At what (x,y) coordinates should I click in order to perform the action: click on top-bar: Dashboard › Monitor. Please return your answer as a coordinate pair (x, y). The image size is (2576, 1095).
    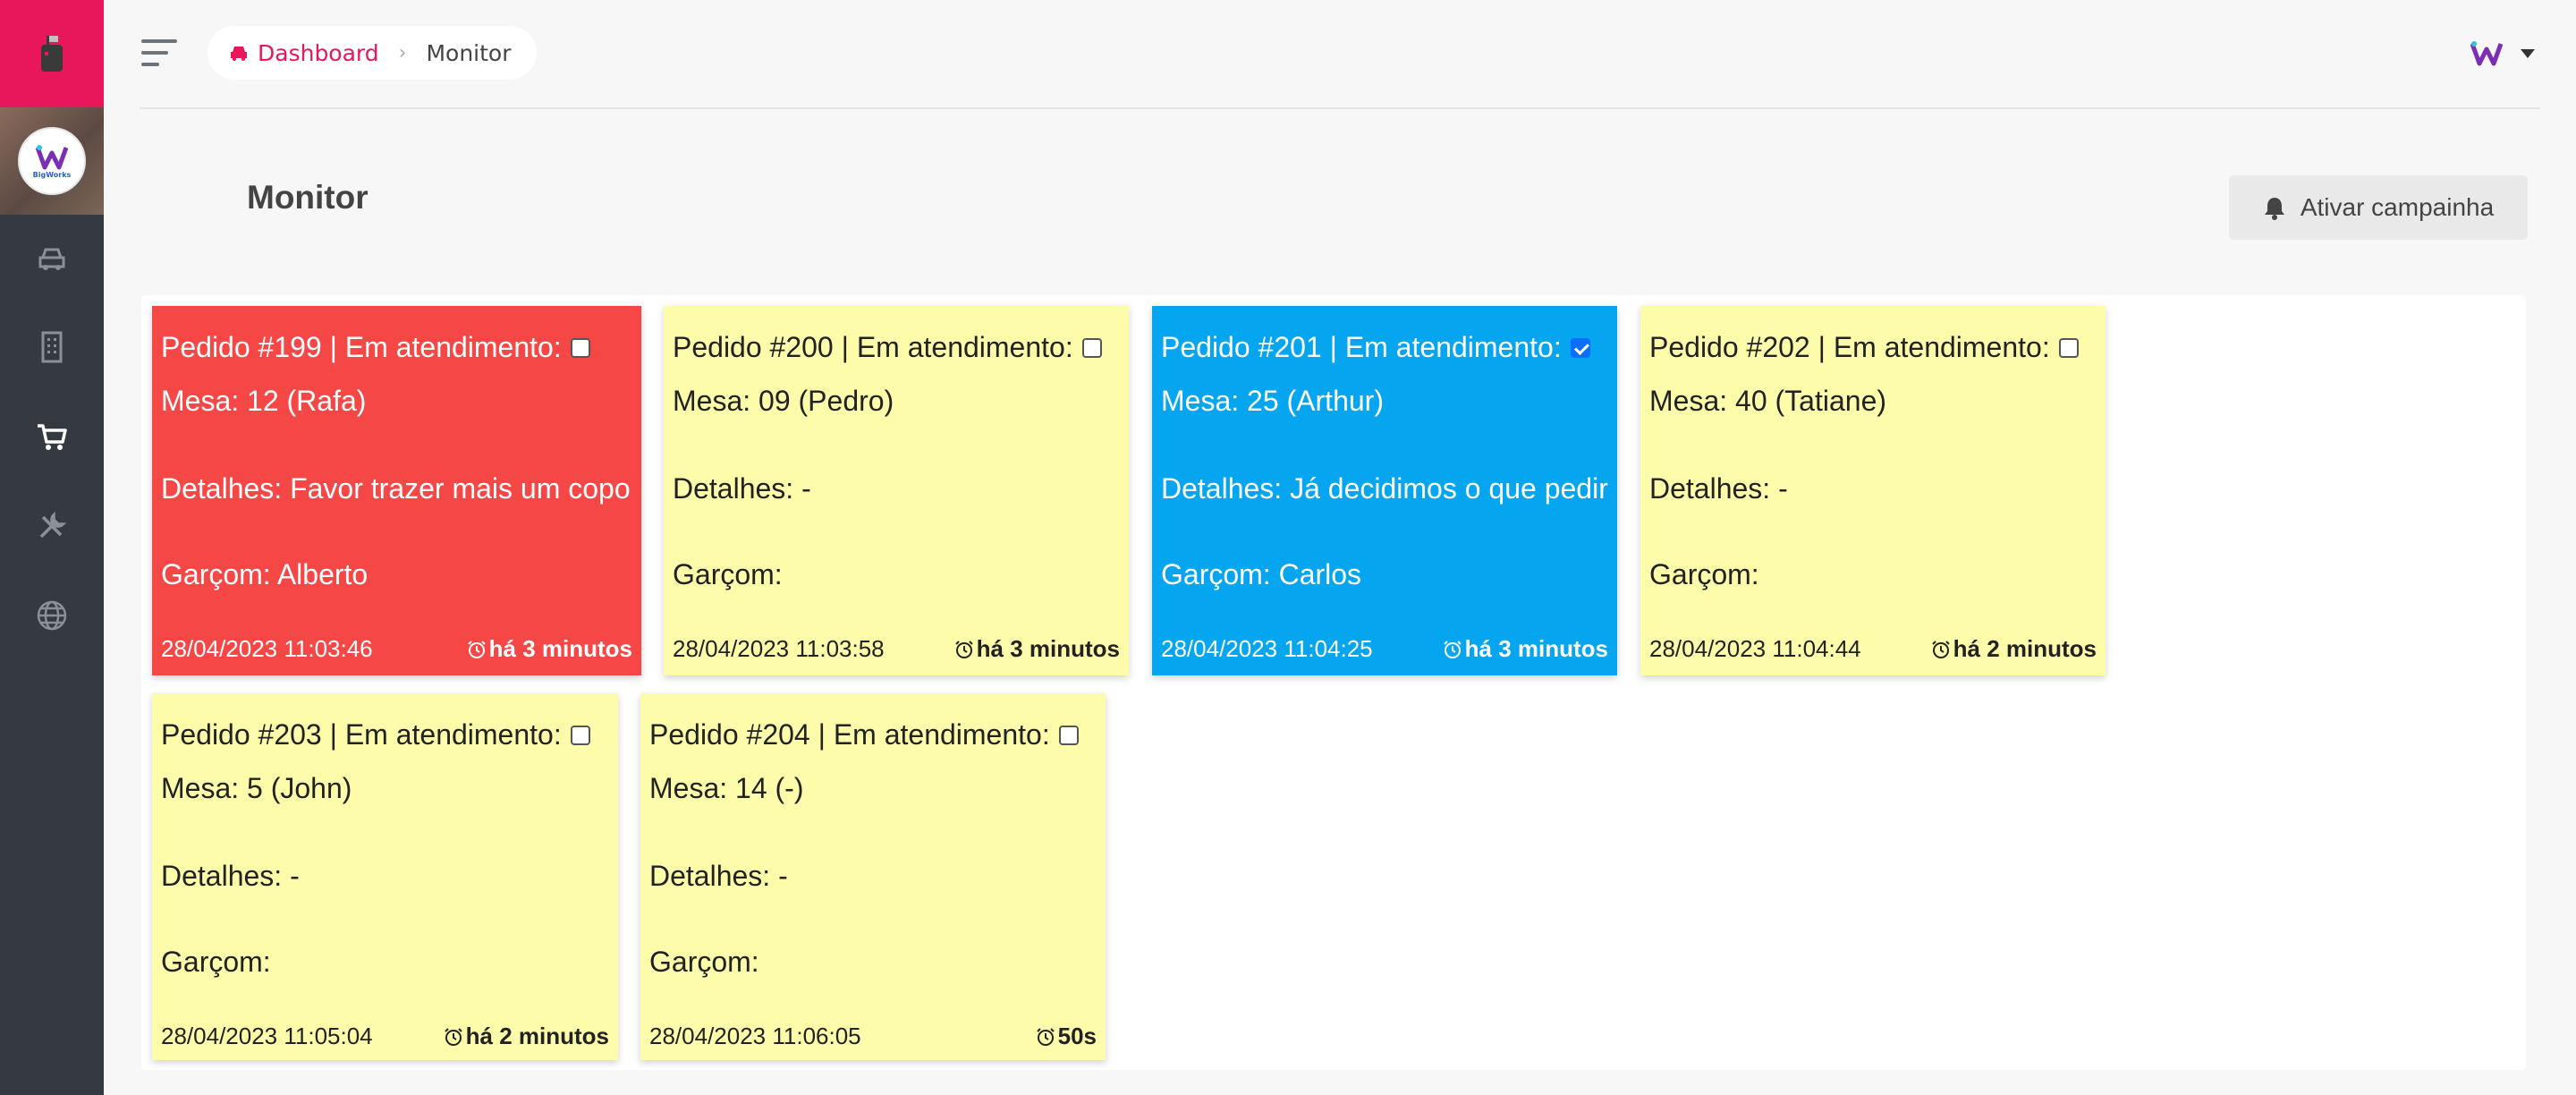
    Looking at the image, I should click on (1340, 54).